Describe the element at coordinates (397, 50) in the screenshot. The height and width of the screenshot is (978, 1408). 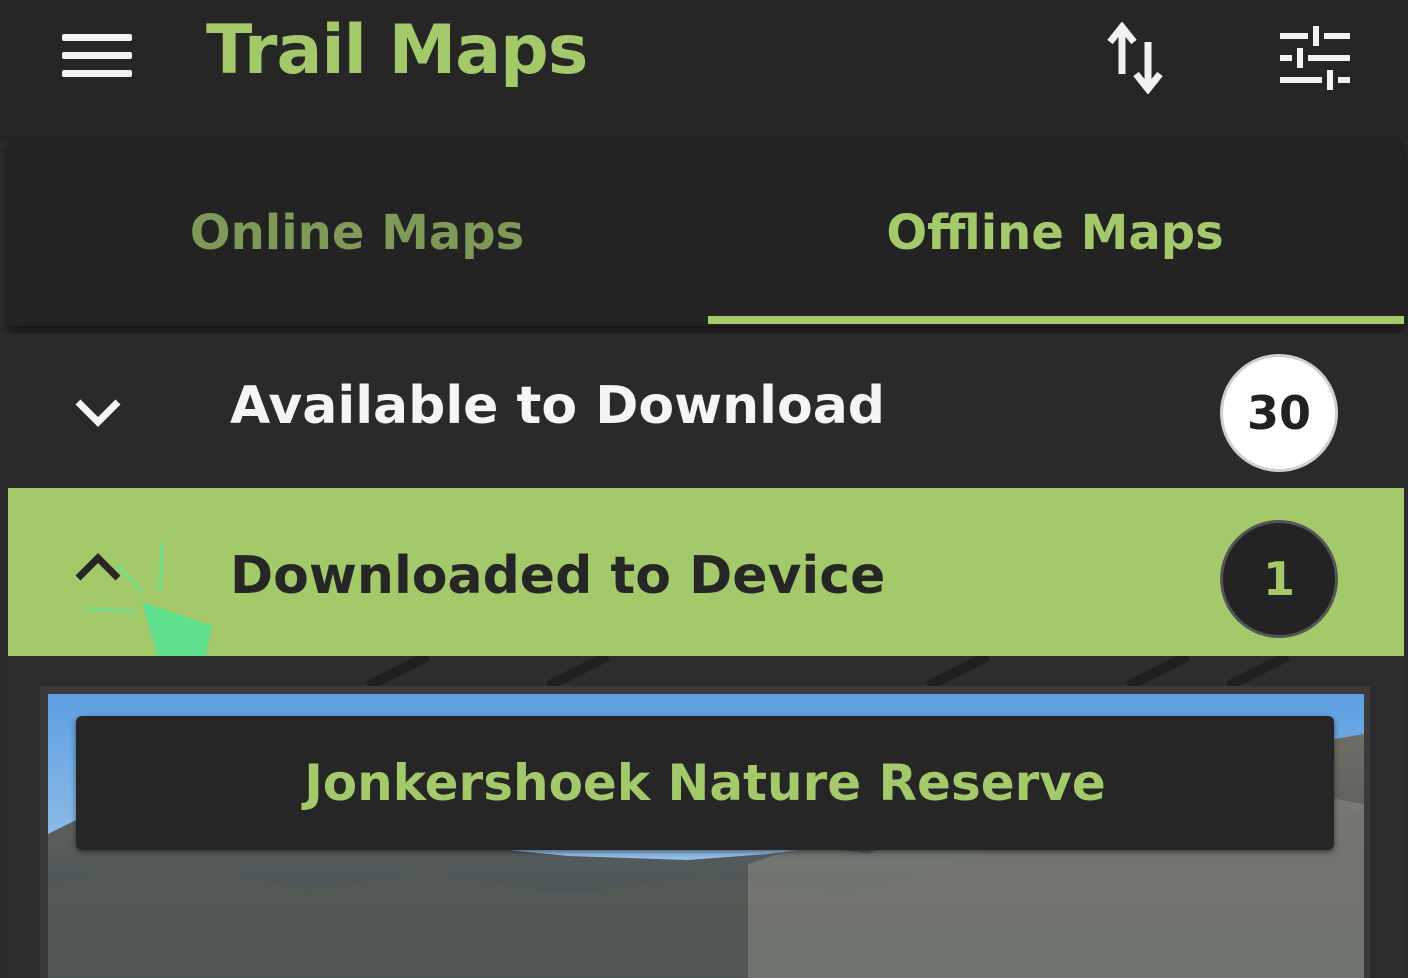
I see `app-title: Trail Maps` at that location.